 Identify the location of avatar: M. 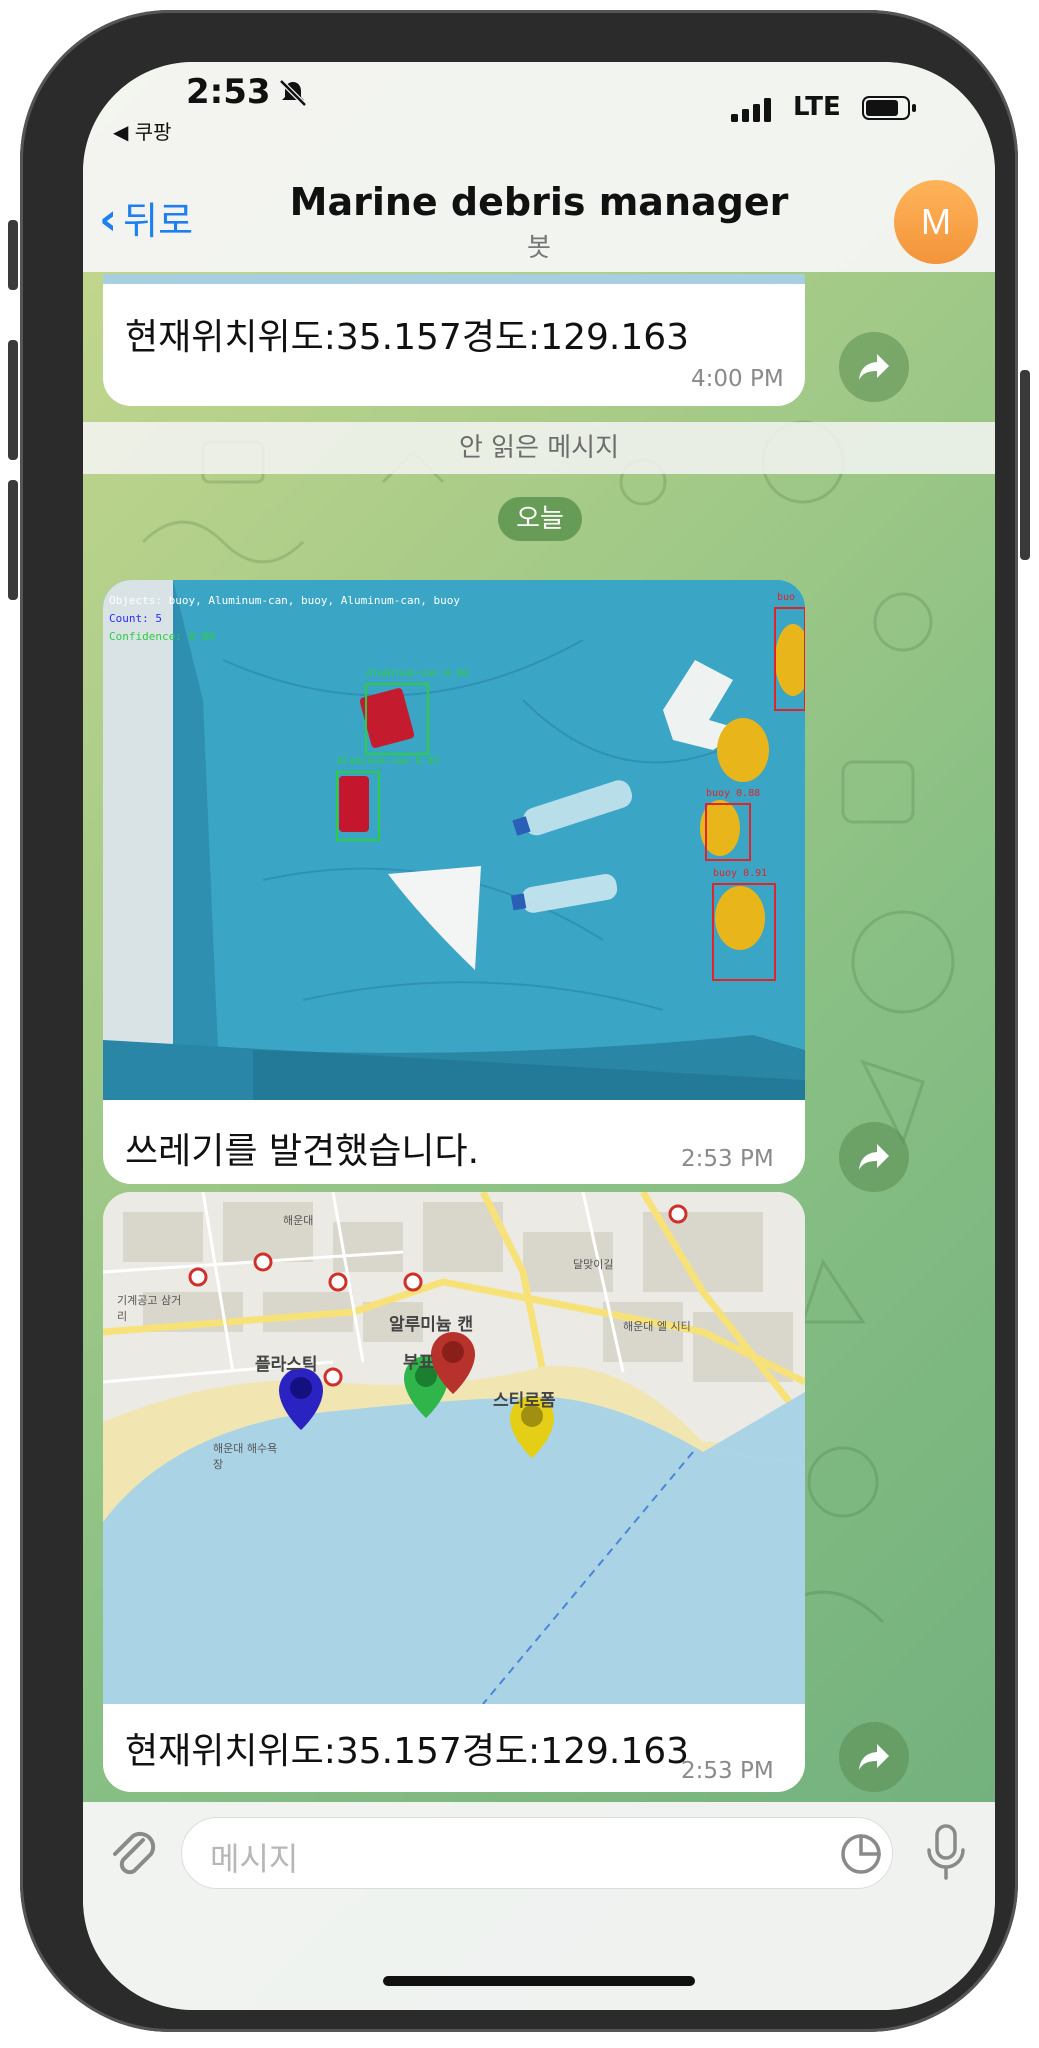
(936, 222).